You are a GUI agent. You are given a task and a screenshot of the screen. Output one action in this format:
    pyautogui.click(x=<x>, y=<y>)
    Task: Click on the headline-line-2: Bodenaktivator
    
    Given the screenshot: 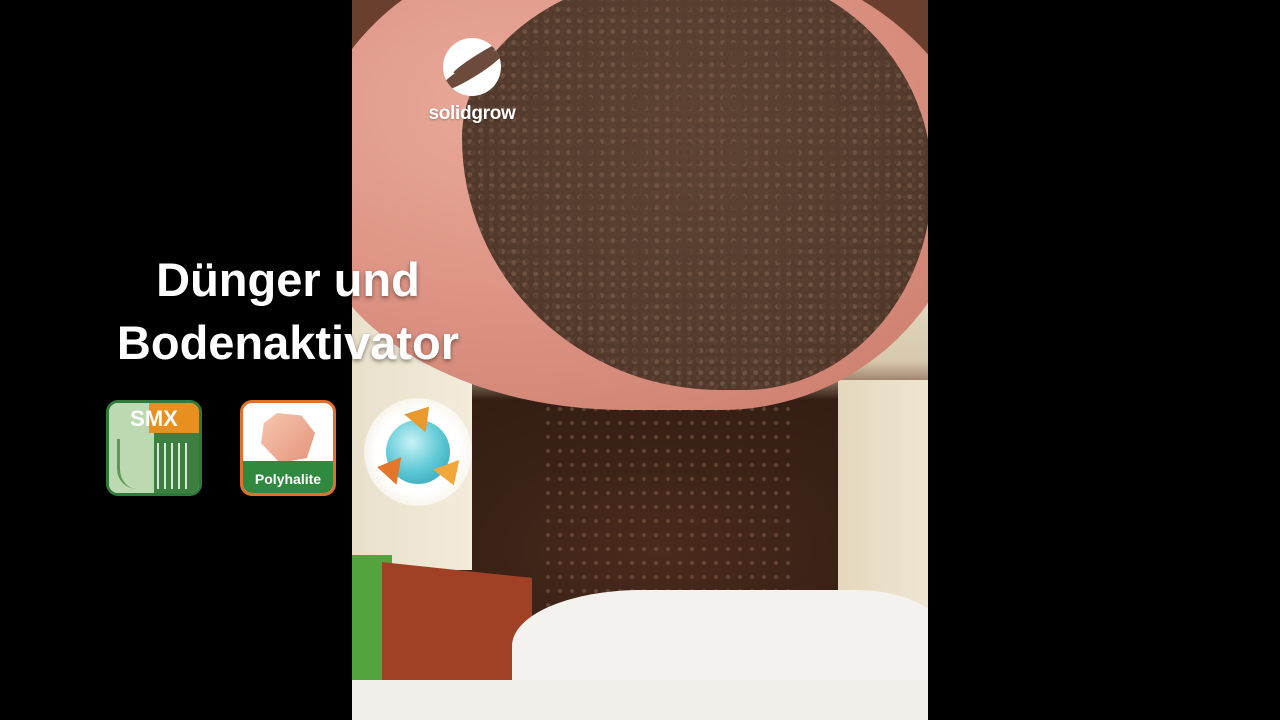 What is the action you would take?
    pyautogui.click(x=288, y=342)
    